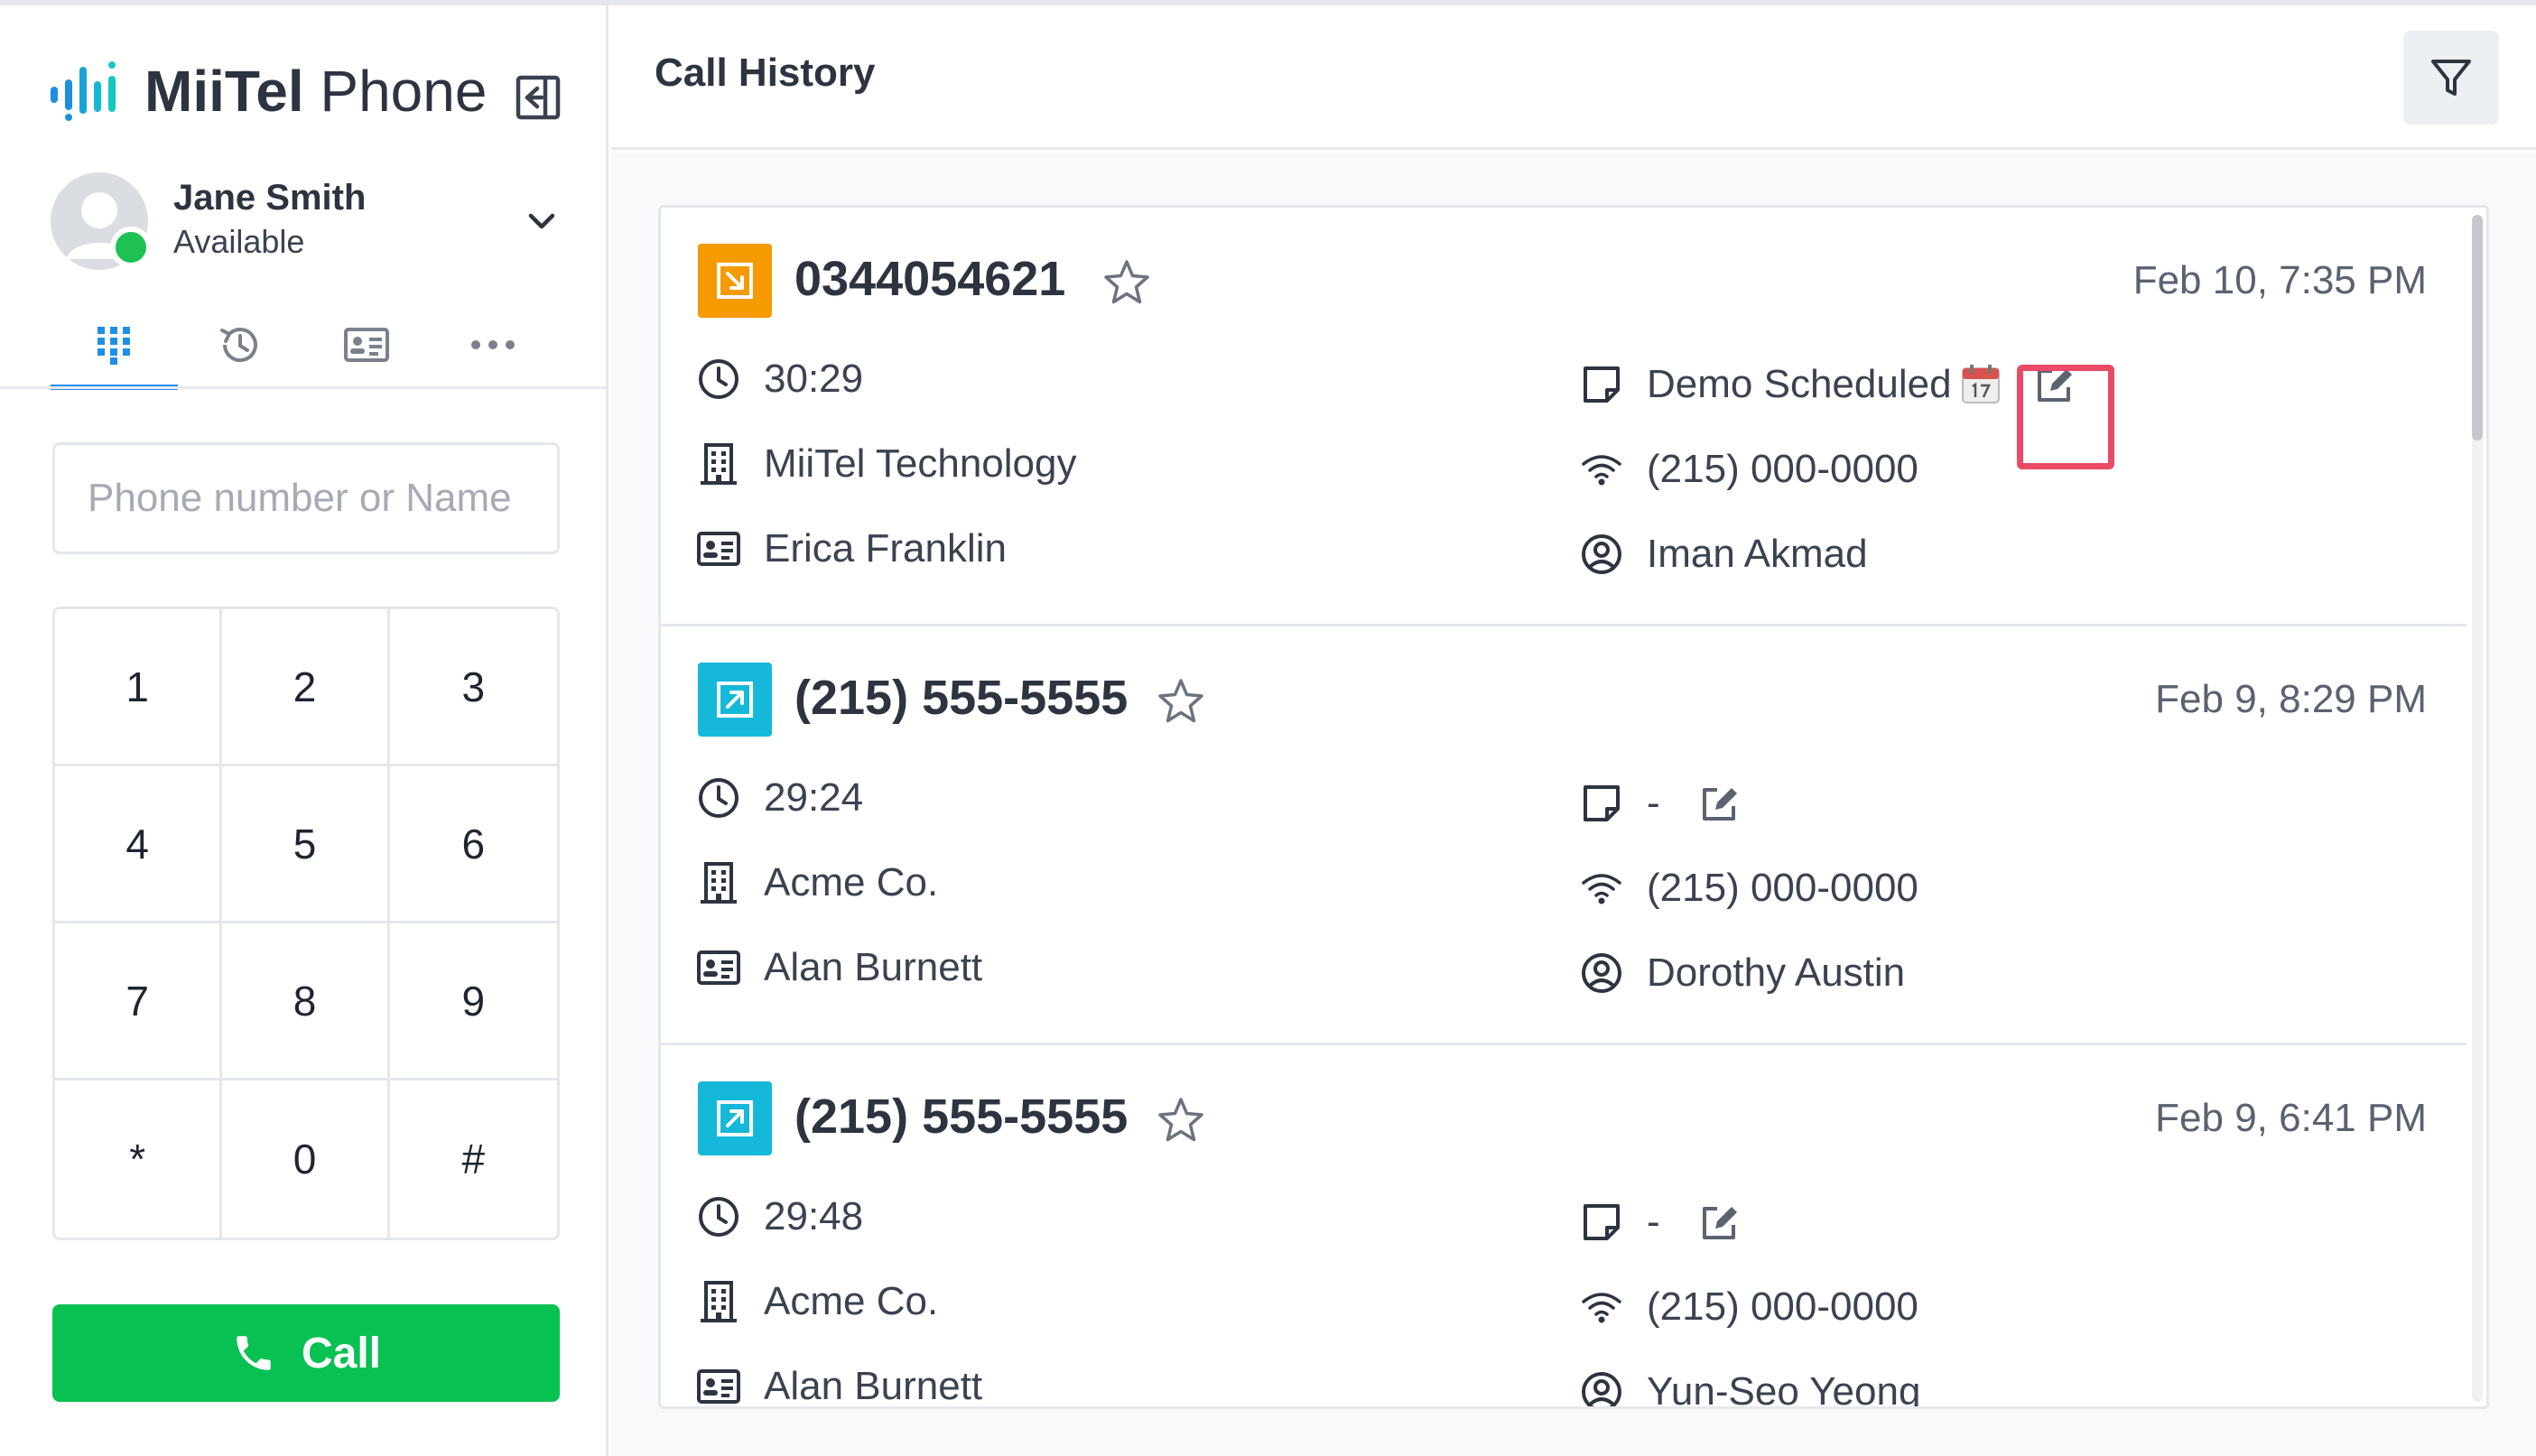 This screenshot has width=2536, height=1456. Describe the element at coordinates (1784, 1389) in the screenshot. I see `agent-name: Yun-Seo Yeong` at that location.